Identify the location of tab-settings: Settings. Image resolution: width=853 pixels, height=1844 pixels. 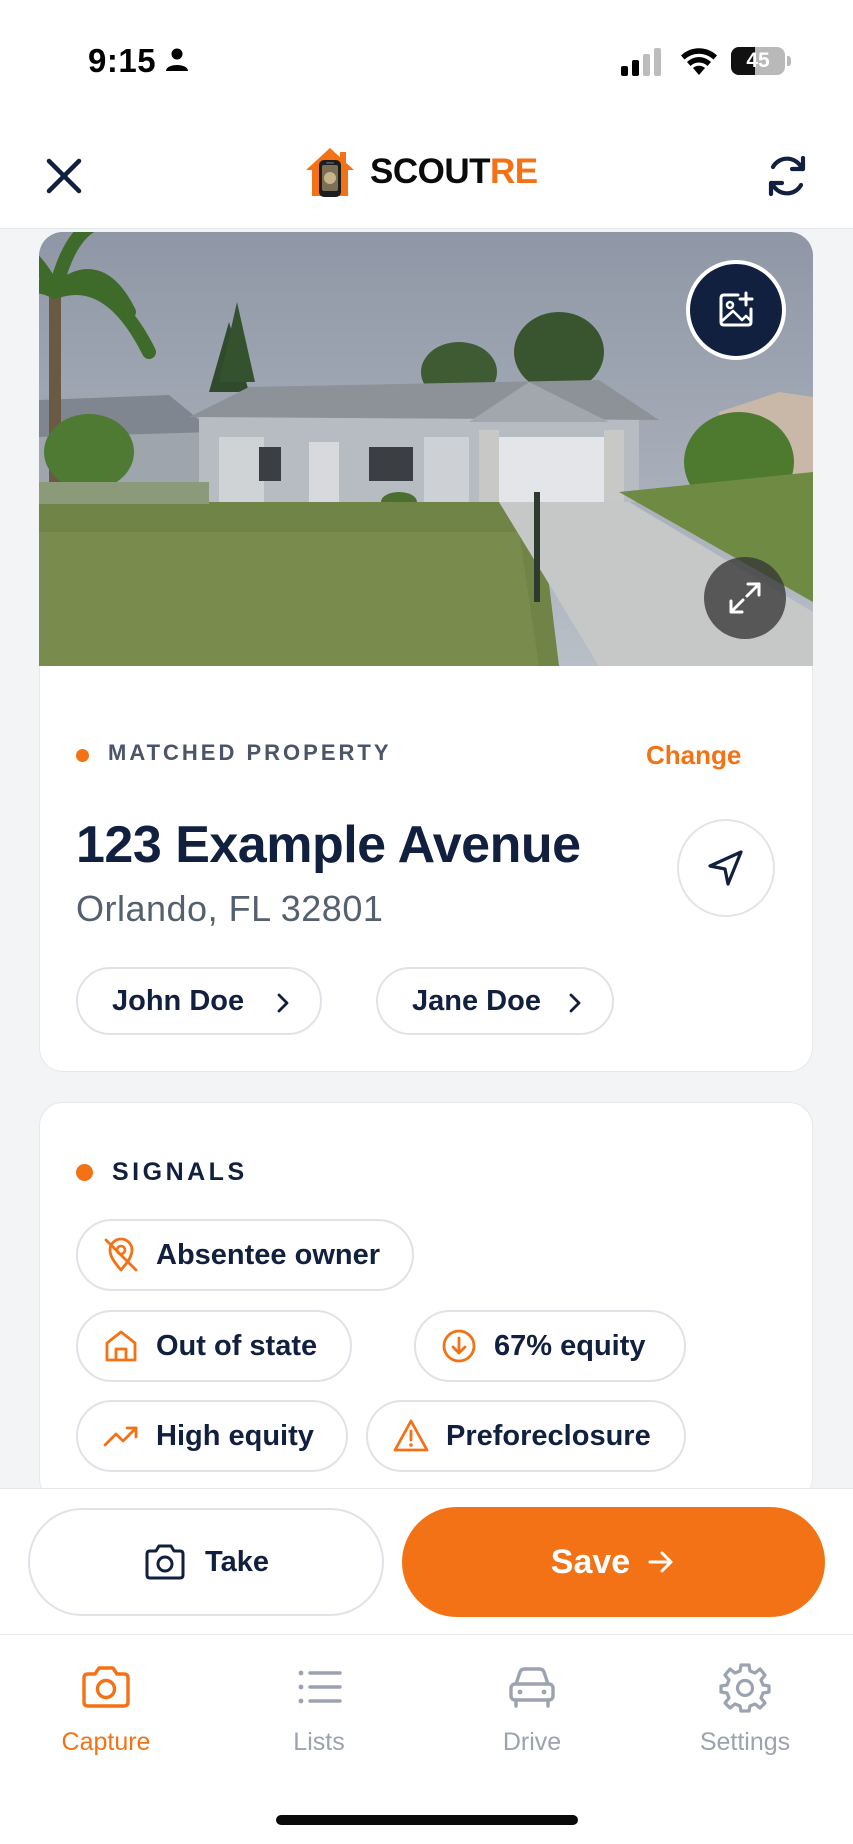
(745, 1715).